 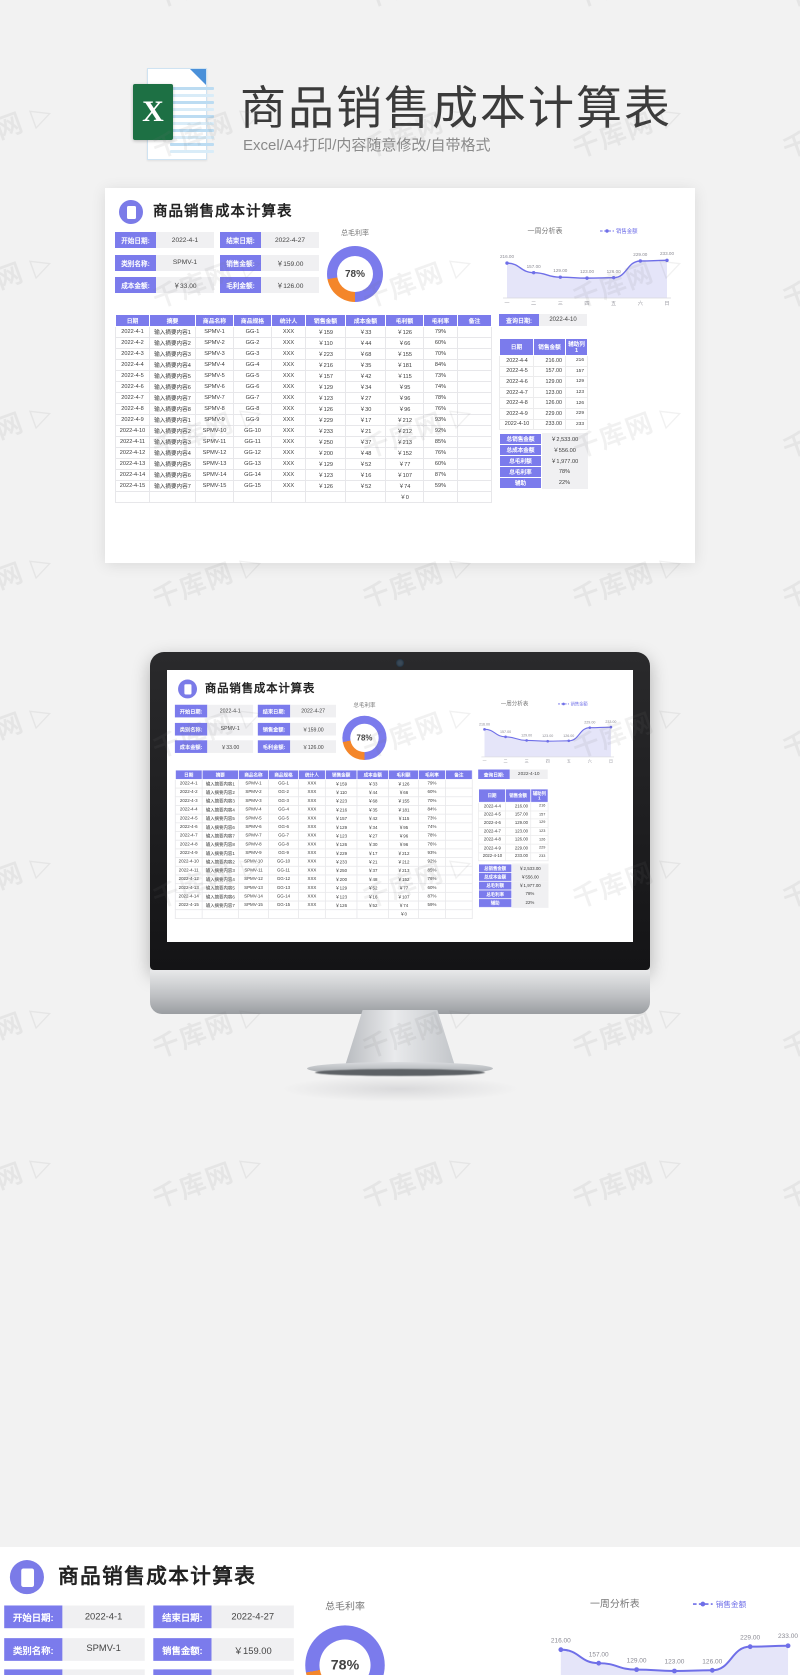 What do you see at coordinates (283, 888) in the screenshot?
I see `table-cell: GG-13` at bounding box center [283, 888].